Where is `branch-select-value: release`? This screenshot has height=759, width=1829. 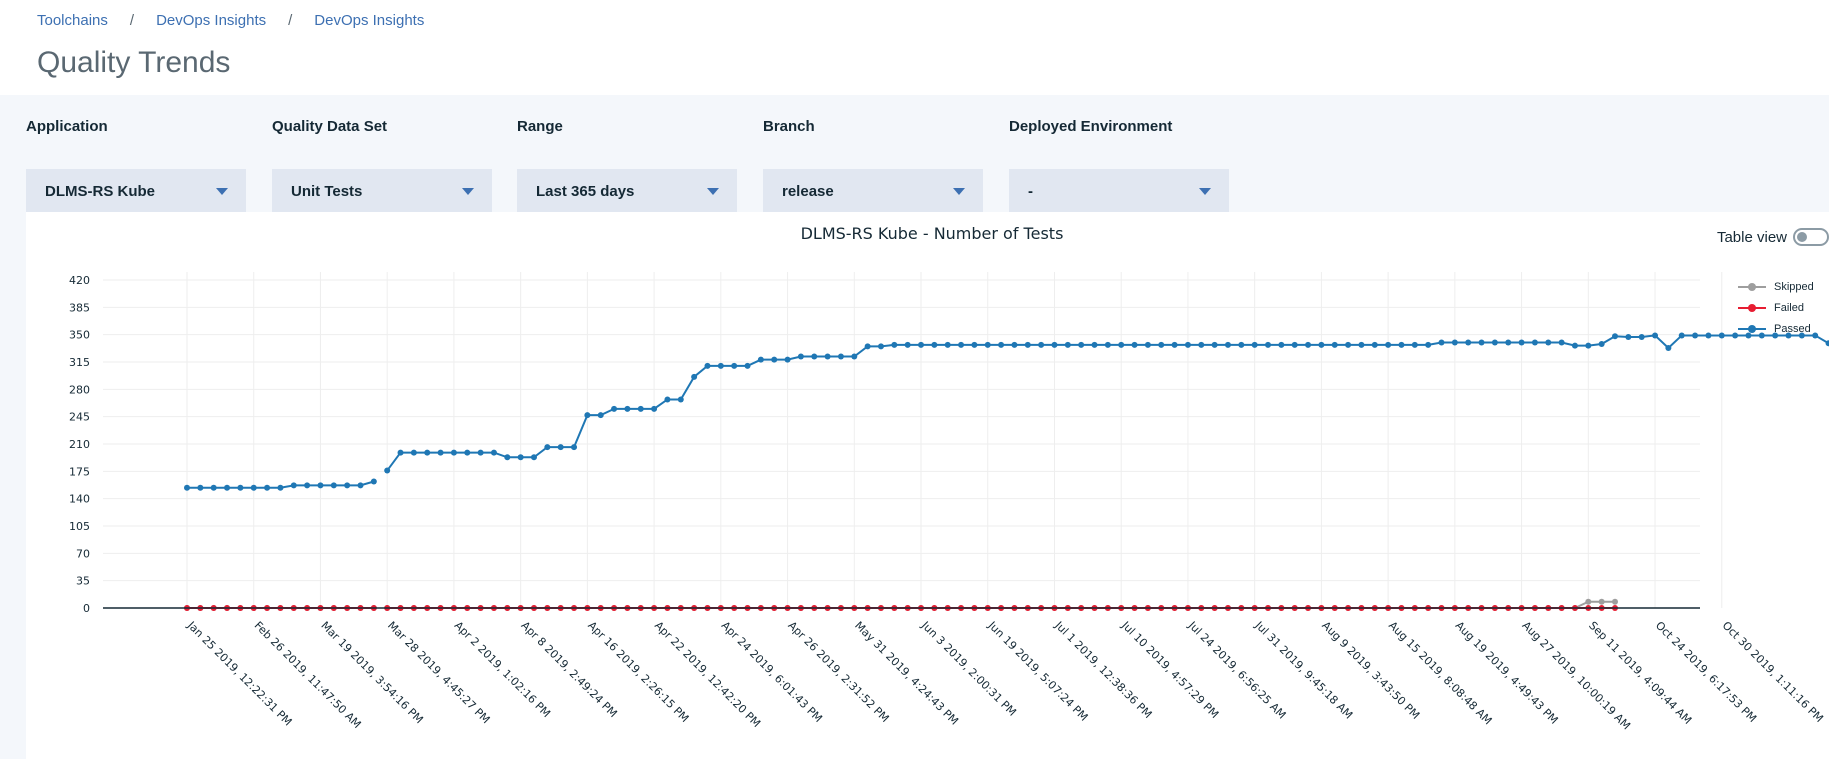
branch-select-value: release is located at coordinates (808, 191).